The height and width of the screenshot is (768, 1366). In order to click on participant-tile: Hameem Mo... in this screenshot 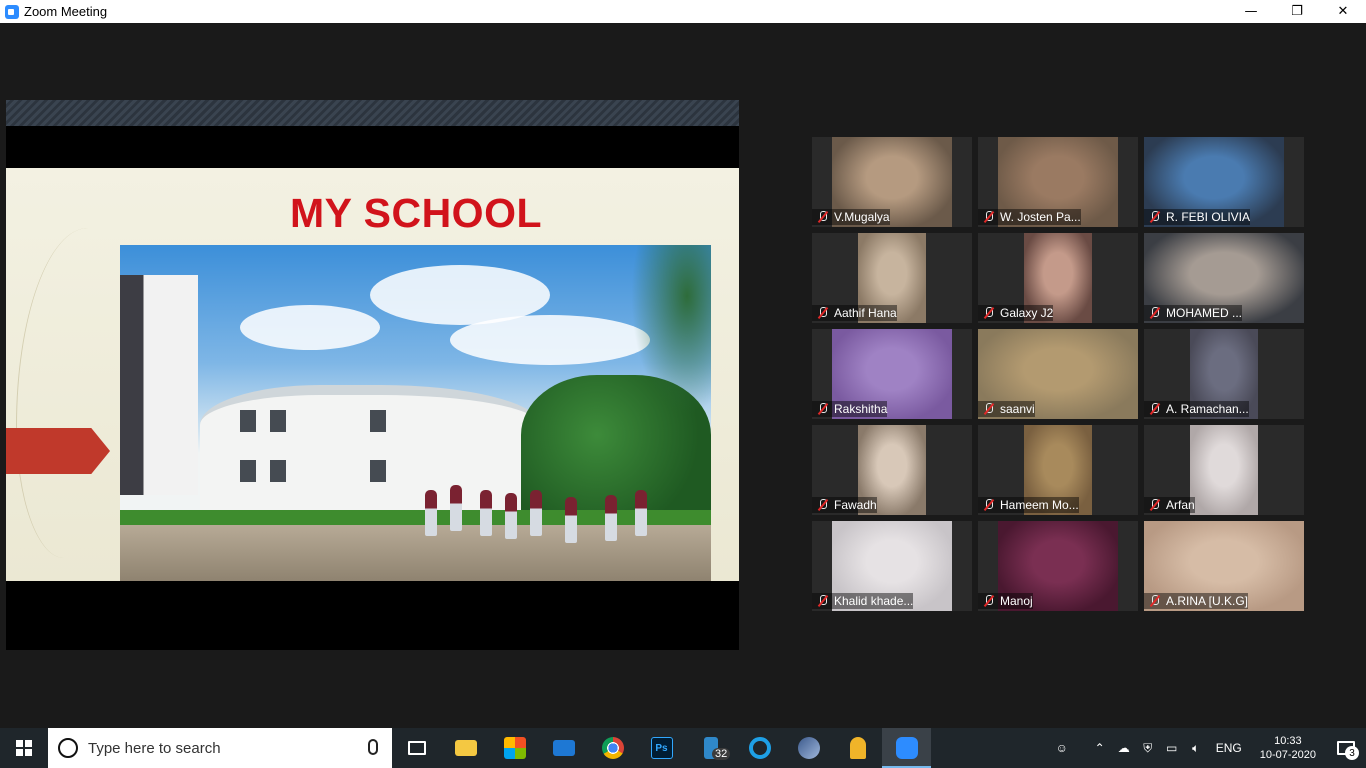, I will do `click(1058, 470)`.